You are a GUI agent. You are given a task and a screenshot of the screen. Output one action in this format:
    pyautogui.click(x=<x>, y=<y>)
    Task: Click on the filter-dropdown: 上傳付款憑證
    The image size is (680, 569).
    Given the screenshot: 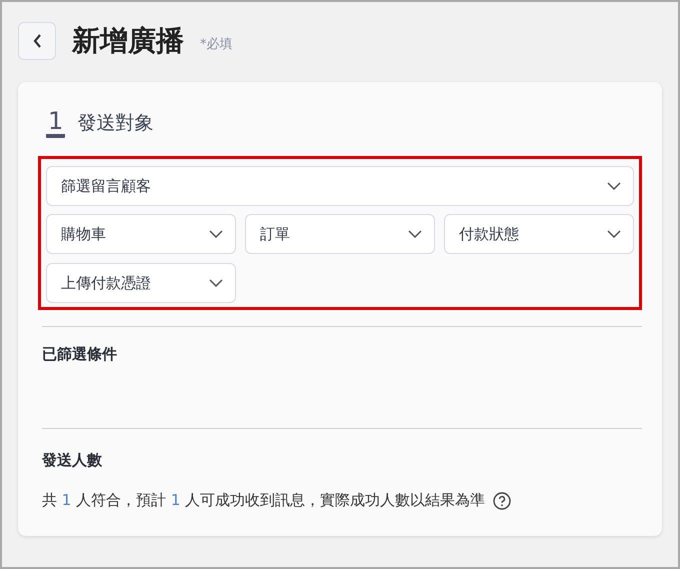 What is the action you would take?
    pyautogui.click(x=141, y=283)
    